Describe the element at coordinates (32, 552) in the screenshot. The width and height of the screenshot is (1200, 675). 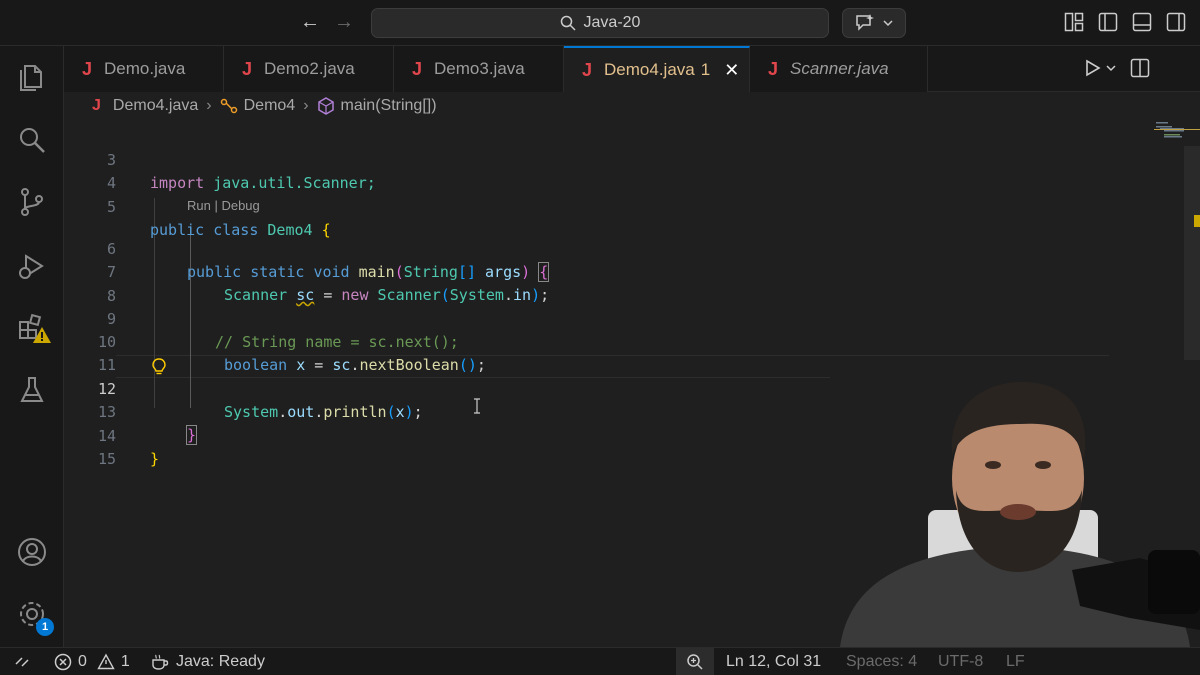
I see `accounts-icon` at that location.